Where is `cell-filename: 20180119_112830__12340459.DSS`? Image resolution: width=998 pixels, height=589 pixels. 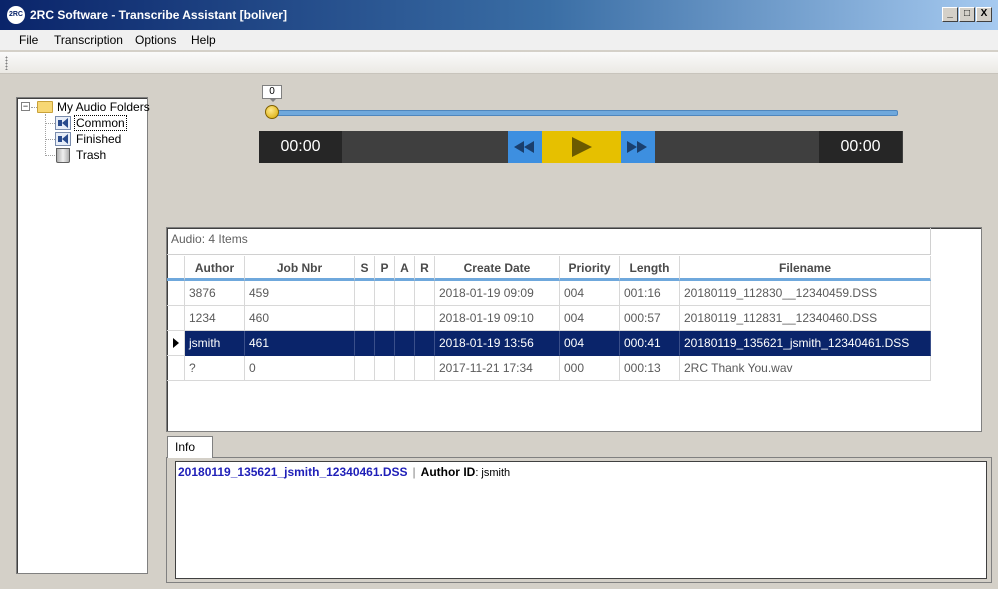 cell-filename: 20180119_112830__12340459.DSS is located at coordinates (805, 293).